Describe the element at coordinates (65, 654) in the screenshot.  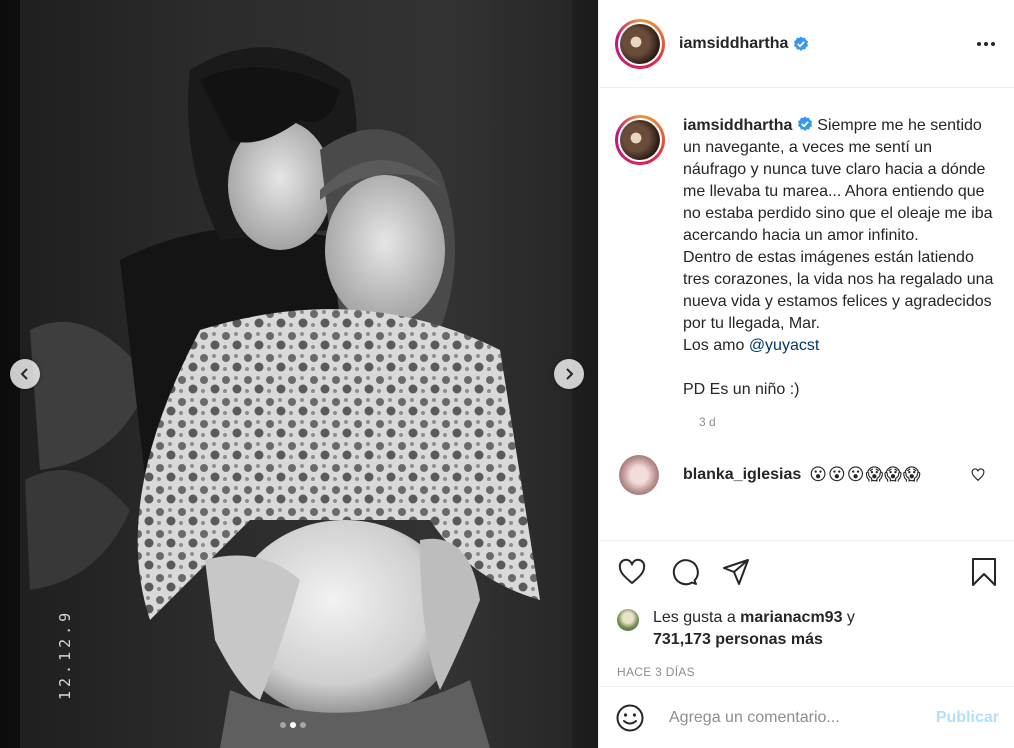
I see `photo-date-stamp: 12.12.9` at that location.